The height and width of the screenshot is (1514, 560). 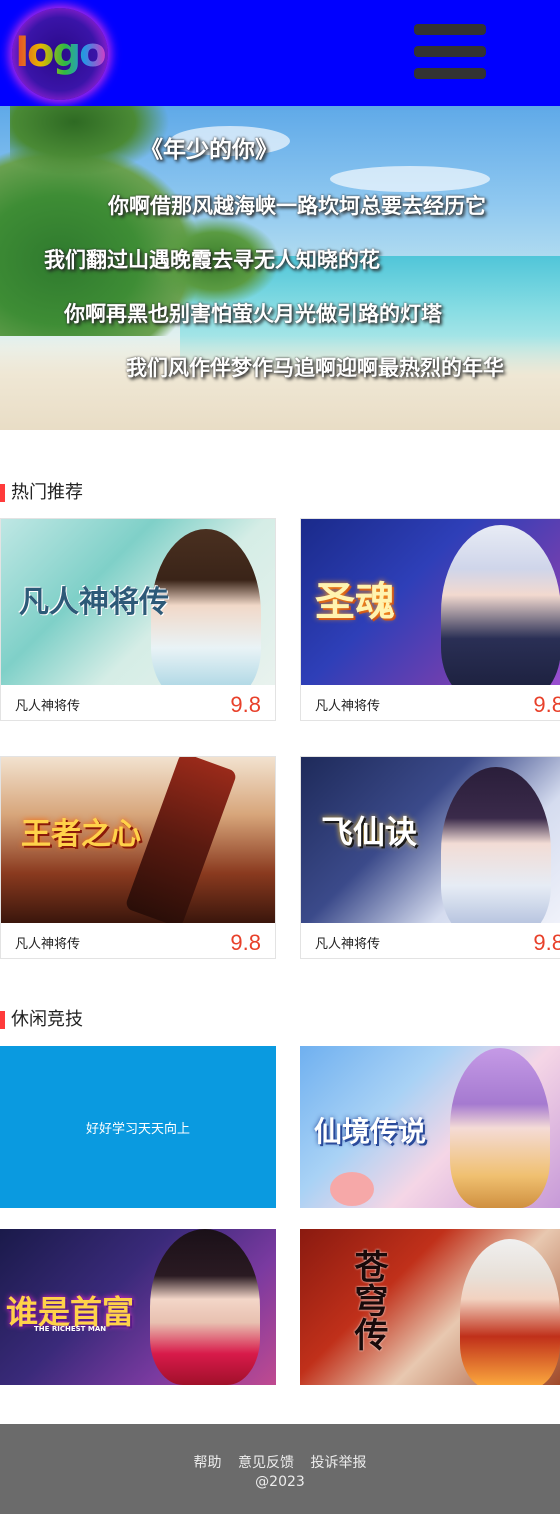 I want to click on beach-sand-shape, so click(x=280, y=383).